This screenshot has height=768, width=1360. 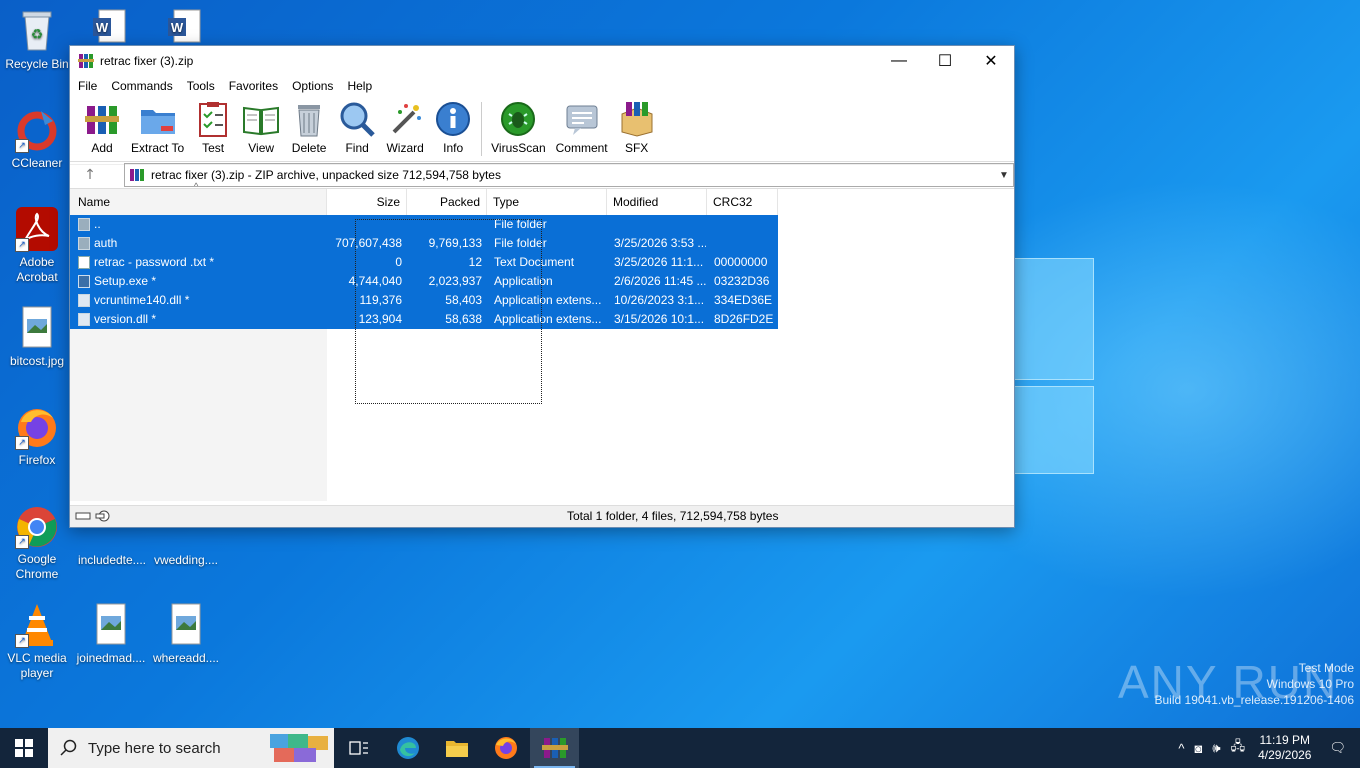 What do you see at coordinates (261, 121) in the screenshot?
I see `view-book-icon` at bounding box center [261, 121].